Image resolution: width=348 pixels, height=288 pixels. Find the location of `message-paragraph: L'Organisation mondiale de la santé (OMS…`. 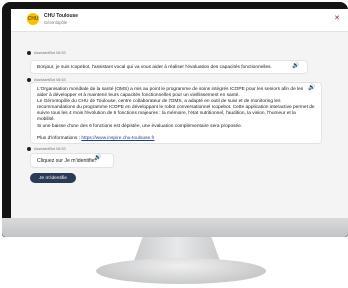

message-paragraph: L'Organisation mondiale de la santé (OMS… is located at coordinates (170, 93).